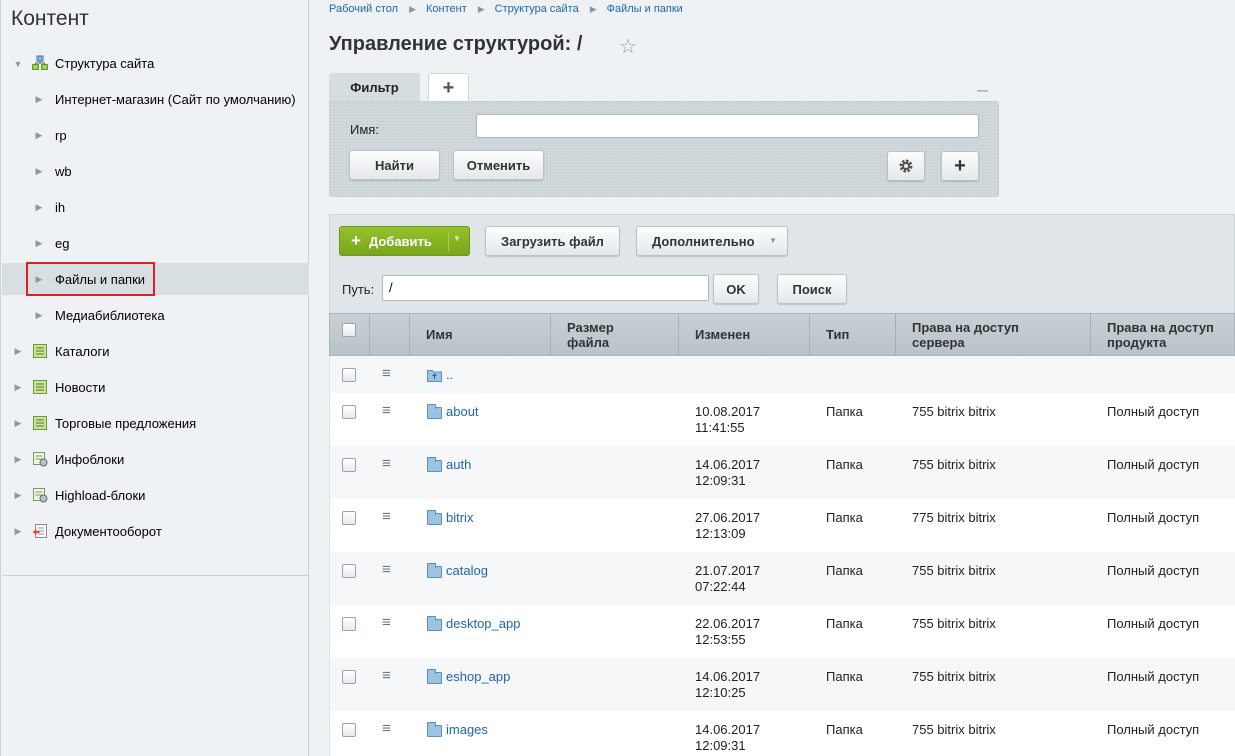  I want to click on sidebar-item-label: eg, so click(62, 243).